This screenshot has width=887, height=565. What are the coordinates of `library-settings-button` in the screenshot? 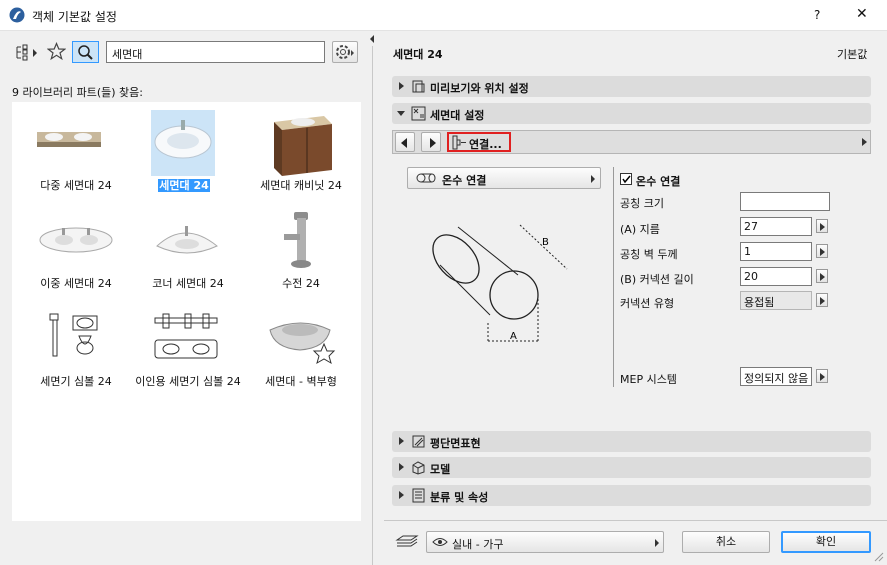 It's located at (345, 52).